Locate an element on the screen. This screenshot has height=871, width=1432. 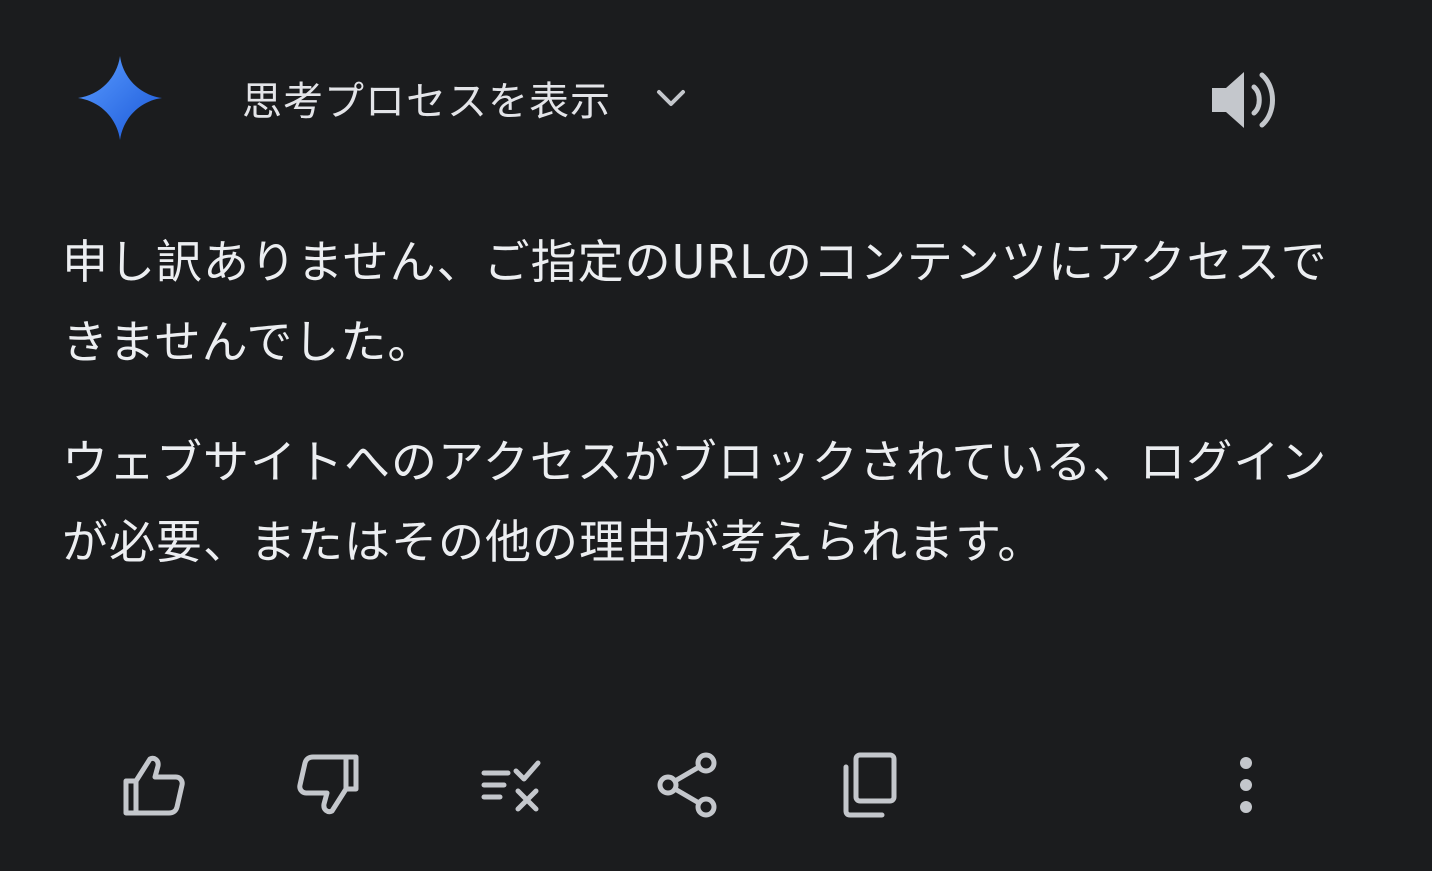
show-thinking-label: 思考プロセスを表示 is located at coordinates (426, 102).